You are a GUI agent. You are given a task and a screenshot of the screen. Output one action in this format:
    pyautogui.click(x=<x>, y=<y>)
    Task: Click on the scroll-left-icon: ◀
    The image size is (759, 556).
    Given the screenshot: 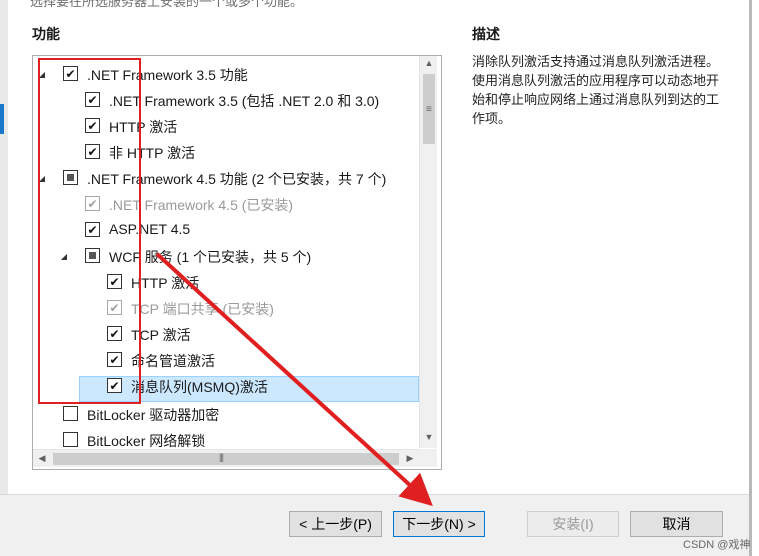 What is the action you would take?
    pyautogui.click(x=42, y=458)
    